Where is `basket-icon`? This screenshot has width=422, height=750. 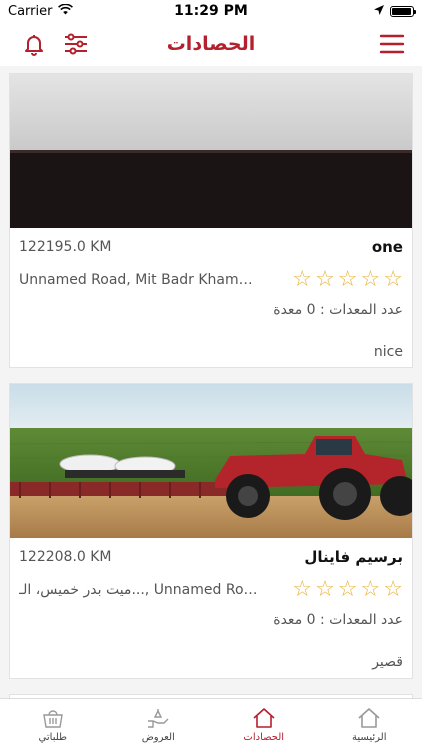 basket-icon is located at coordinates (53, 718).